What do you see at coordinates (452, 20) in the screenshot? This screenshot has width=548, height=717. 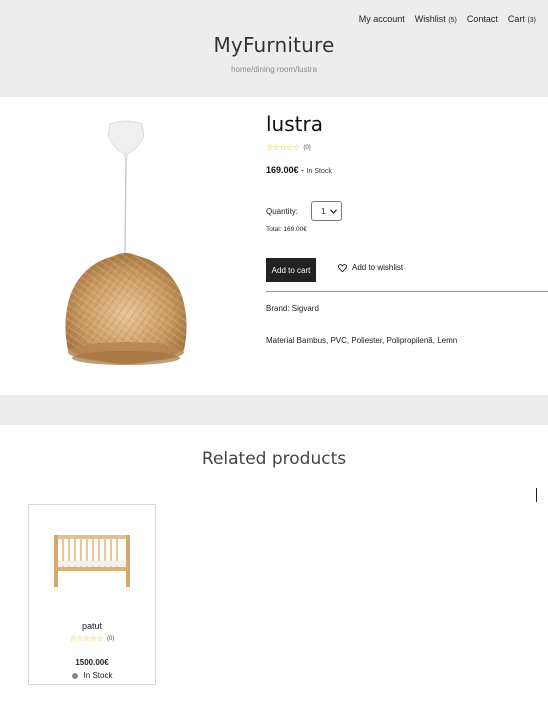 I see `wishlist-count: (5)` at bounding box center [452, 20].